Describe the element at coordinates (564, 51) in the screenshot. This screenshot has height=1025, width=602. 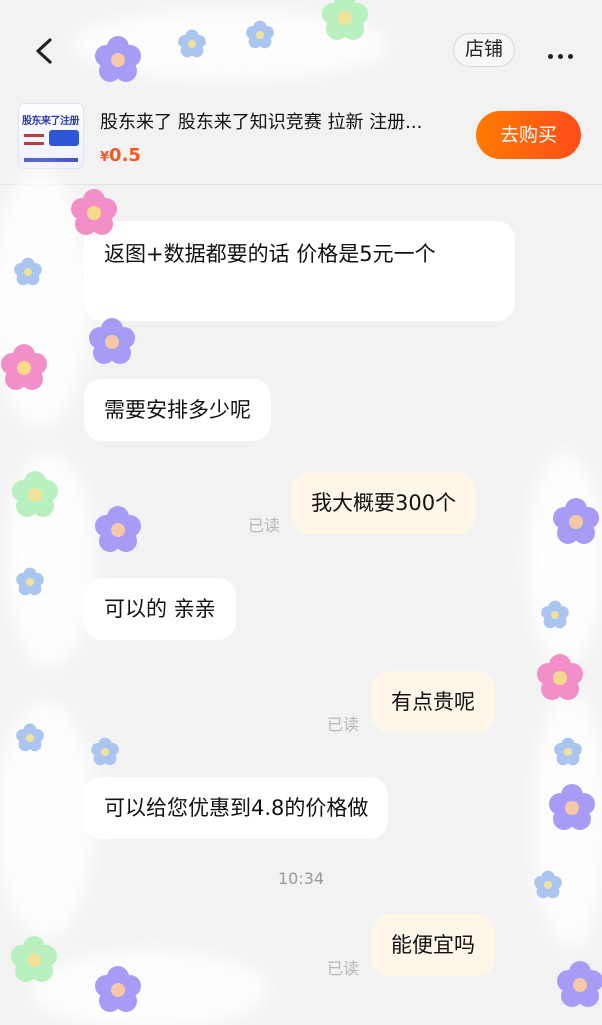
I see `more-dots-icon` at that location.